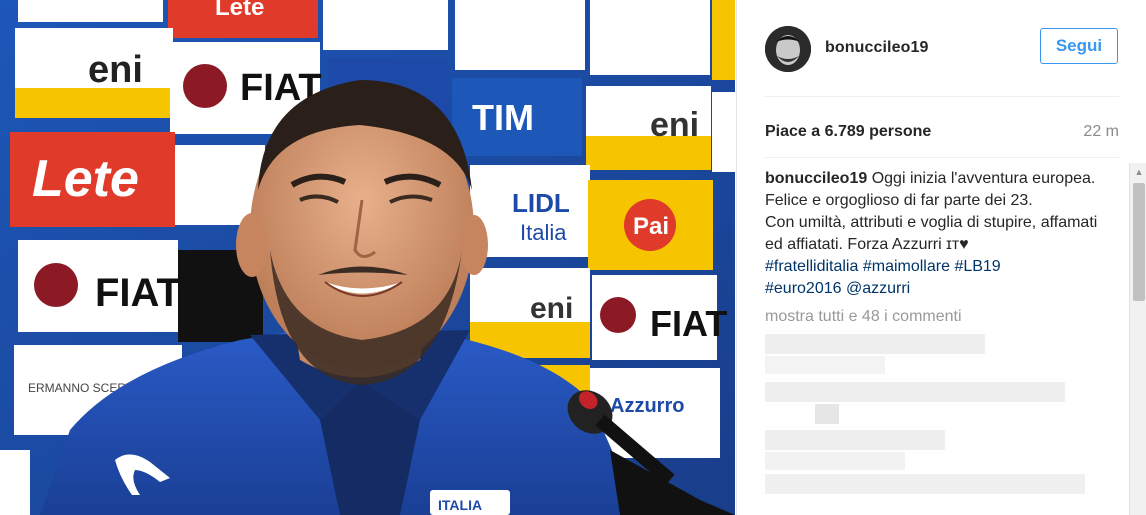 The height and width of the screenshot is (515, 1146). Describe the element at coordinates (803, 288) in the screenshot. I see `hashtag-euro2016: #euro2016` at that location.